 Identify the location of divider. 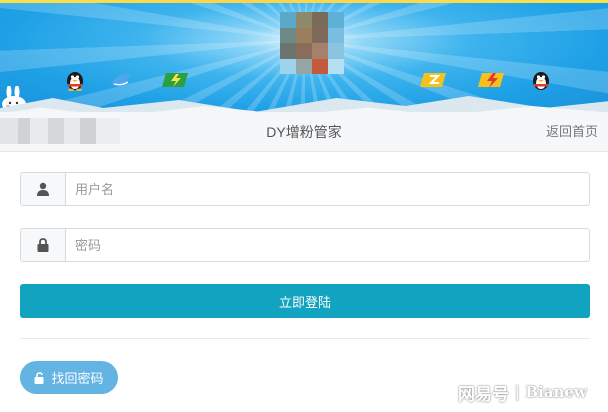
(305, 338).